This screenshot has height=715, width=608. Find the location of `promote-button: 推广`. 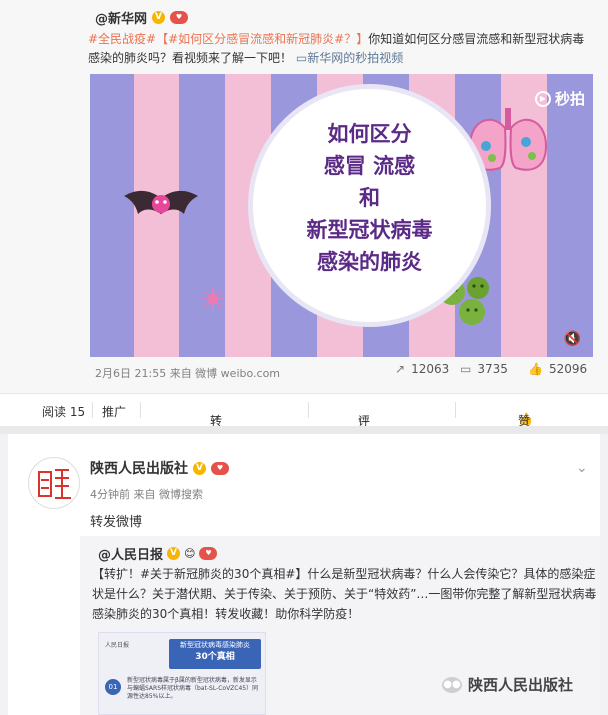

promote-button: 推广 is located at coordinates (114, 411).